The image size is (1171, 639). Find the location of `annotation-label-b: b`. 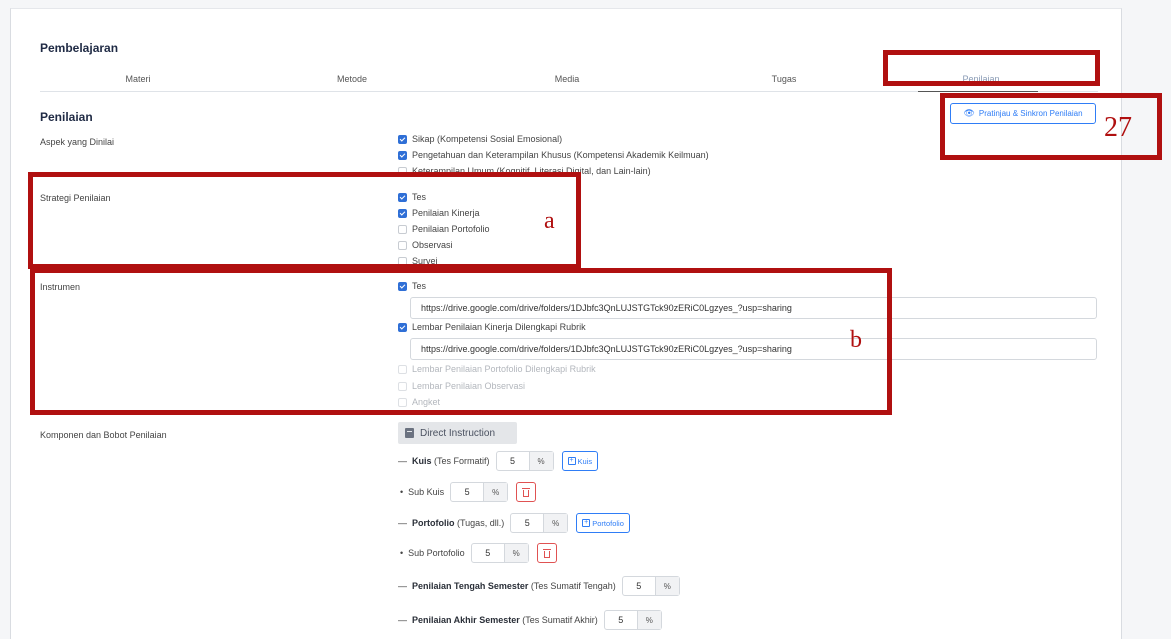

annotation-label-b: b is located at coordinates (856, 340).